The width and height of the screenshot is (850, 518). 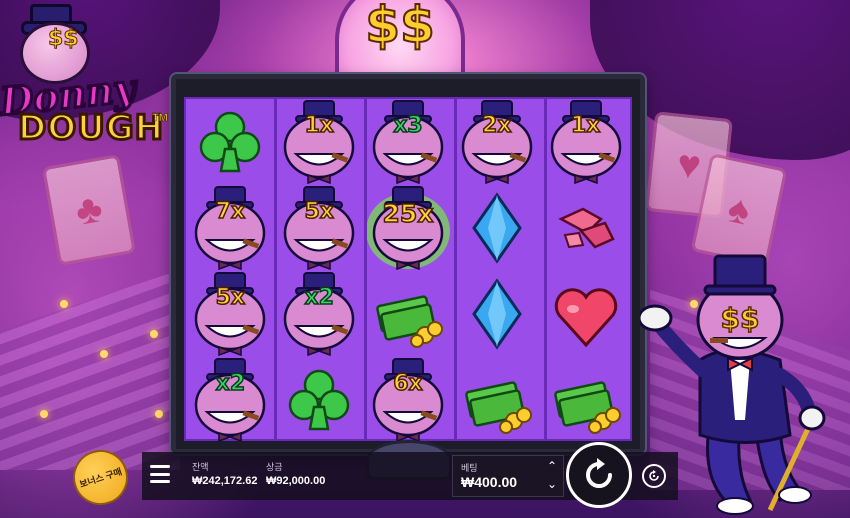 What do you see at coordinates (200, 467) in the screenshot?
I see `balance-label: 잔액` at bounding box center [200, 467].